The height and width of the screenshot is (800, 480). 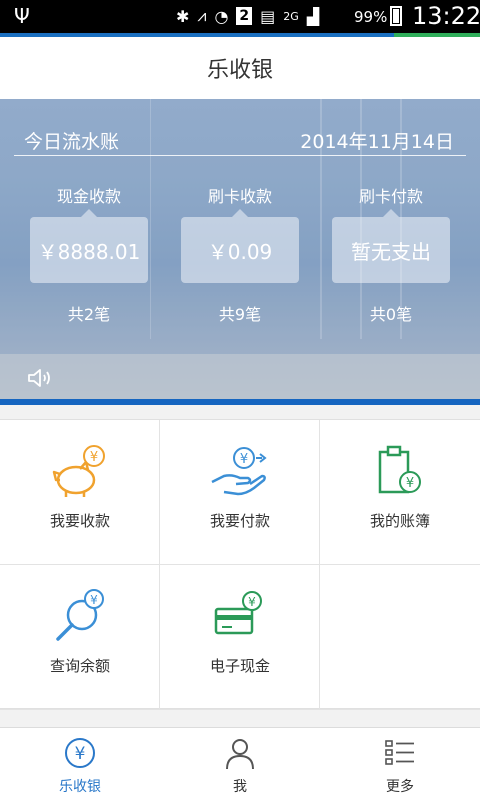 What do you see at coordinates (399, 752) in the screenshot?
I see `list-icon` at bounding box center [399, 752].